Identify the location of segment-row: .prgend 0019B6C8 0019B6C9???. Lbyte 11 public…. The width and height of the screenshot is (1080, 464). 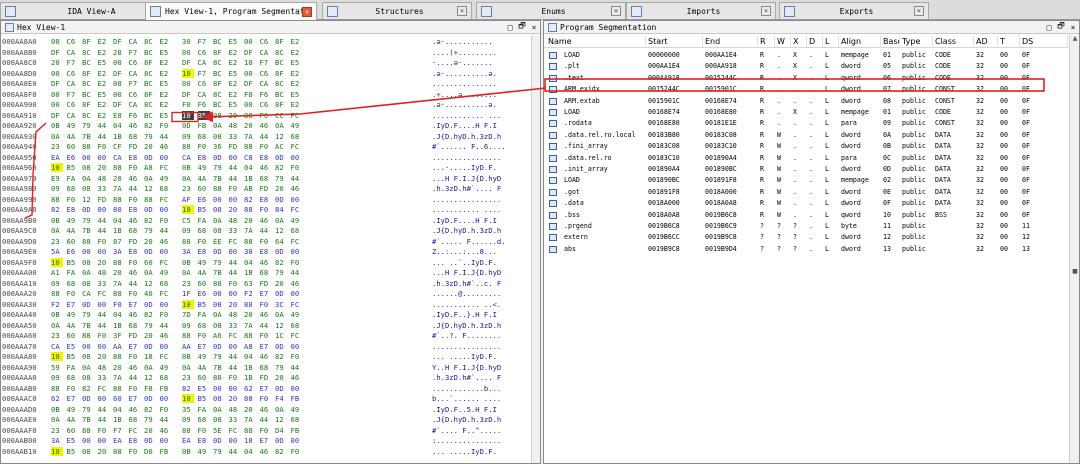
(806, 226).